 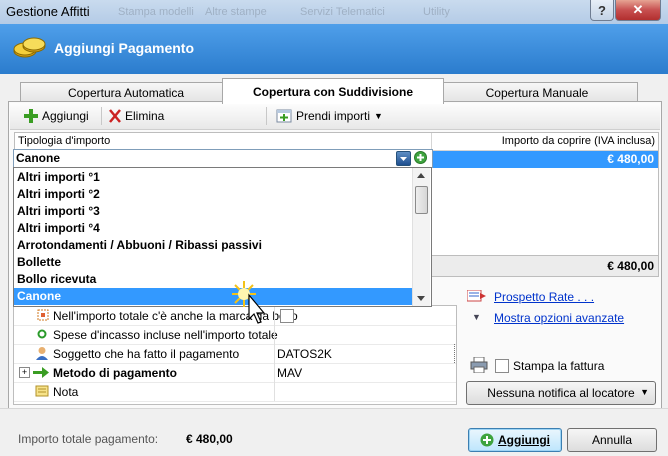 What do you see at coordinates (236, 12) in the screenshot?
I see `background-tab-2: Altre stampe` at bounding box center [236, 12].